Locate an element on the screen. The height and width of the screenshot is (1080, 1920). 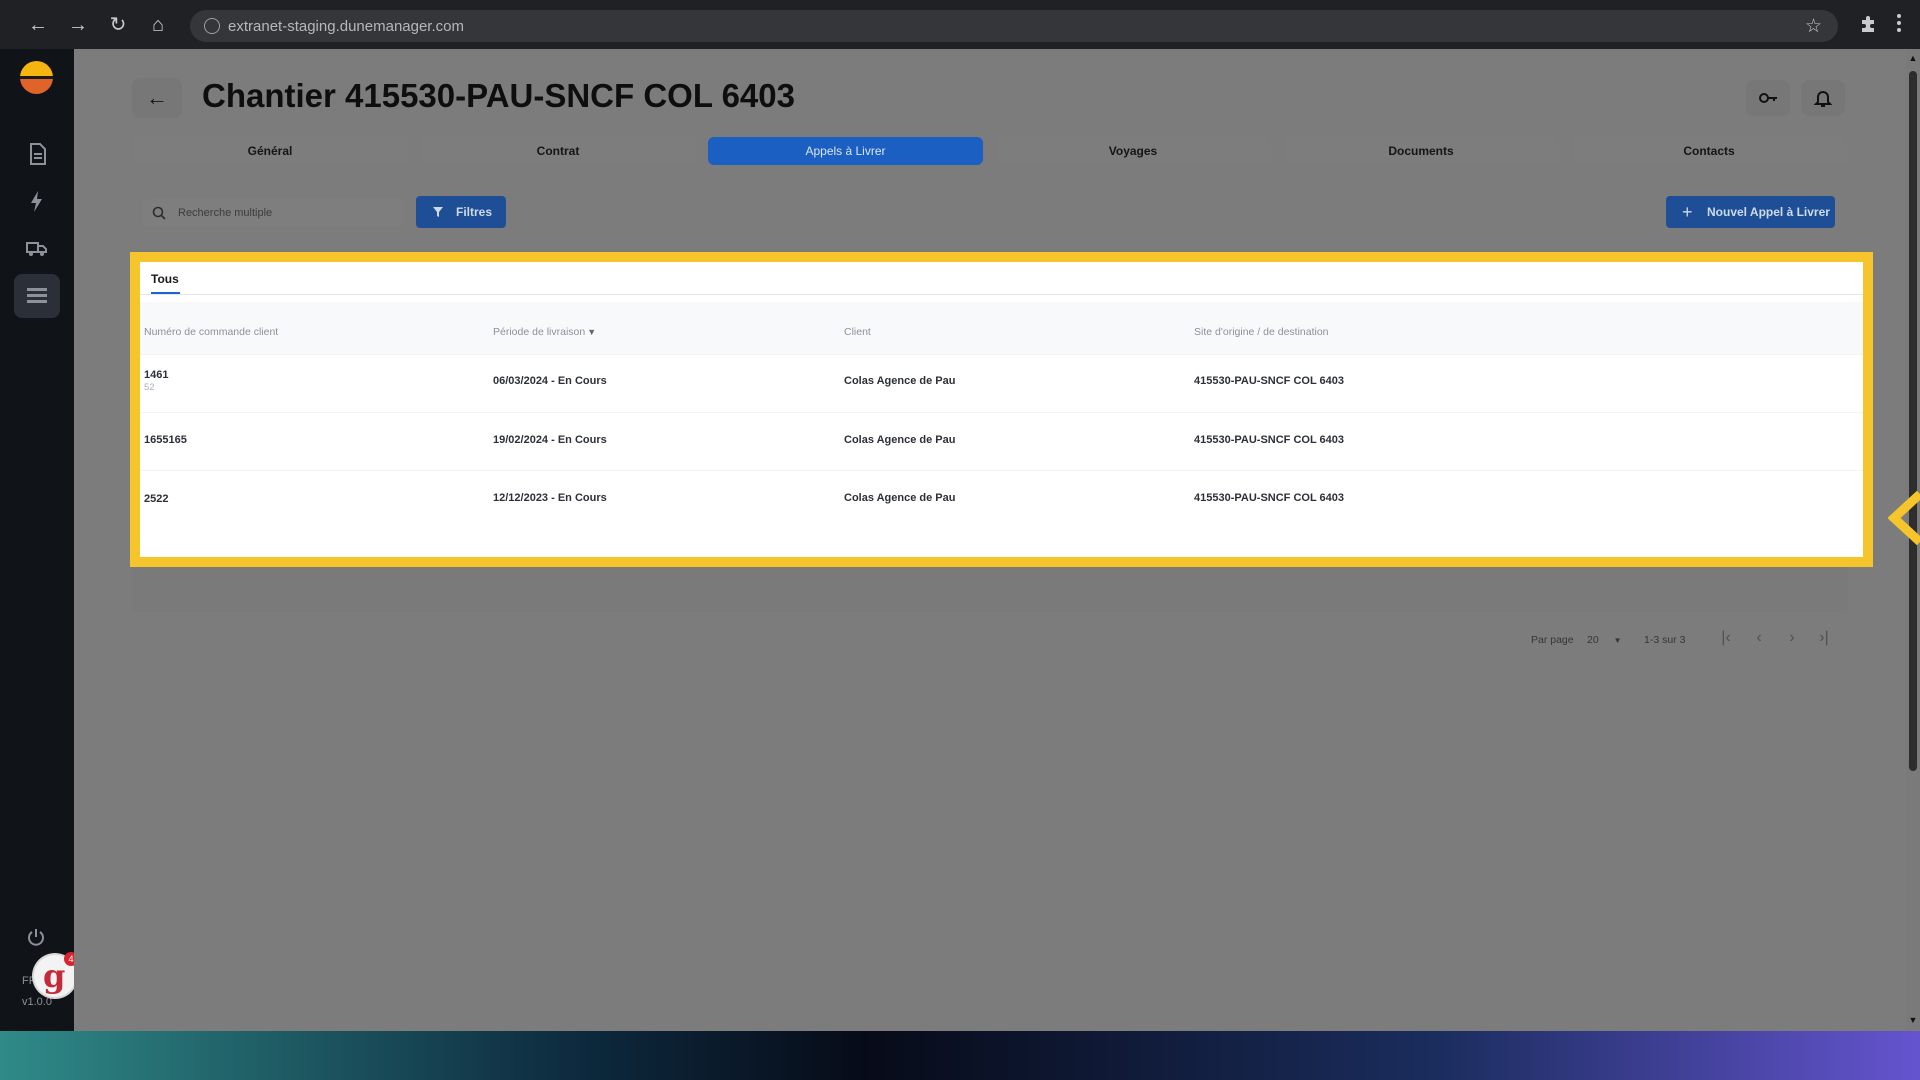
extensions-puzzle-icon is located at coordinates (1869, 24).